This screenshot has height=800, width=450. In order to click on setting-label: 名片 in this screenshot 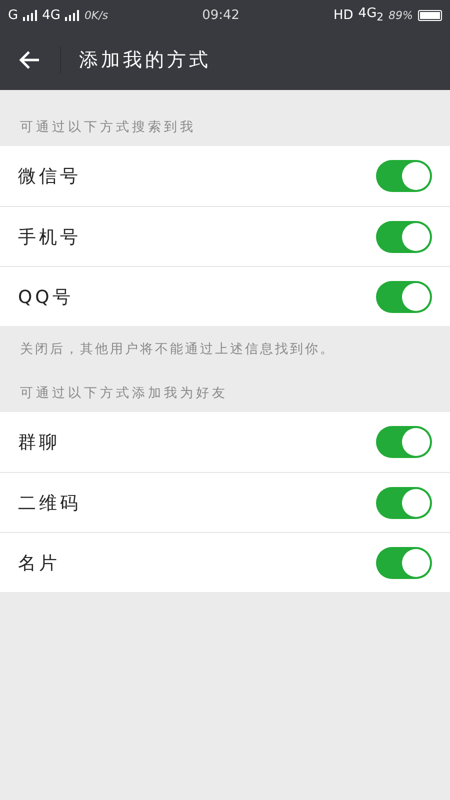, I will do `click(39, 563)`.